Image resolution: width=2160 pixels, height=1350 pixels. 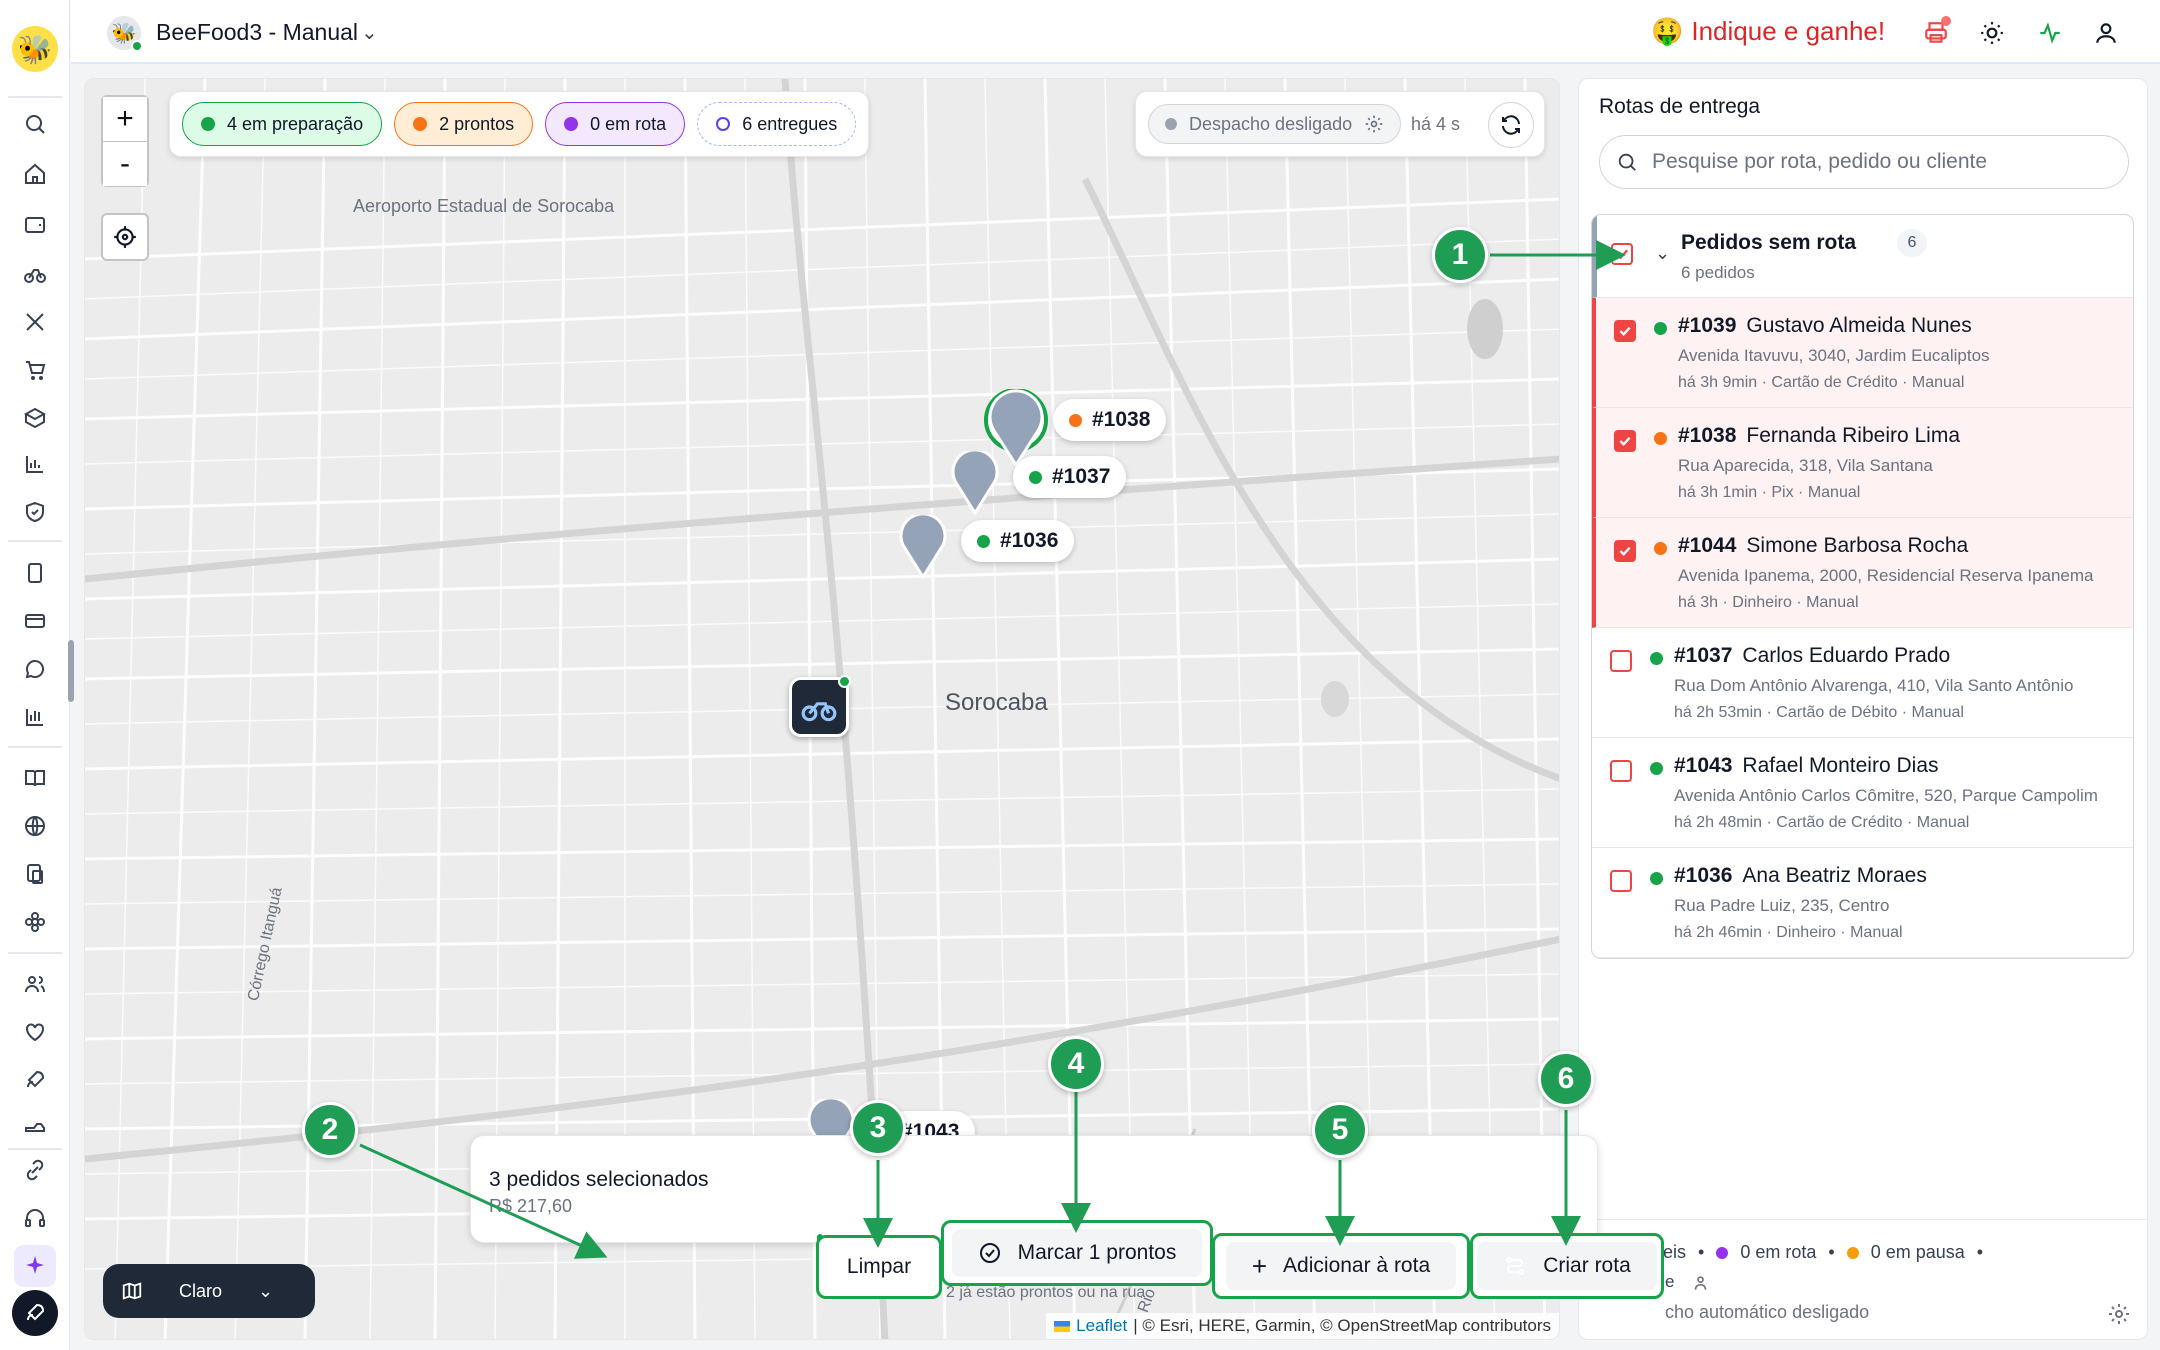 What do you see at coordinates (125, 34) in the screenshot?
I see `store-logo-icon: 🐝` at bounding box center [125, 34].